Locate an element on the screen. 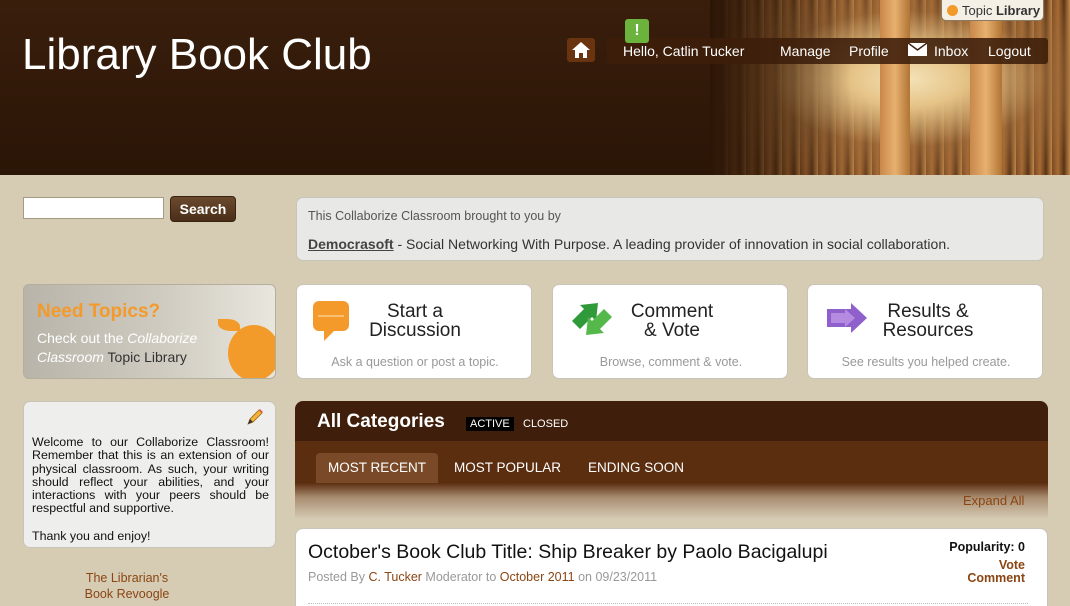  author-link: C. Tucker is located at coordinates (395, 577).